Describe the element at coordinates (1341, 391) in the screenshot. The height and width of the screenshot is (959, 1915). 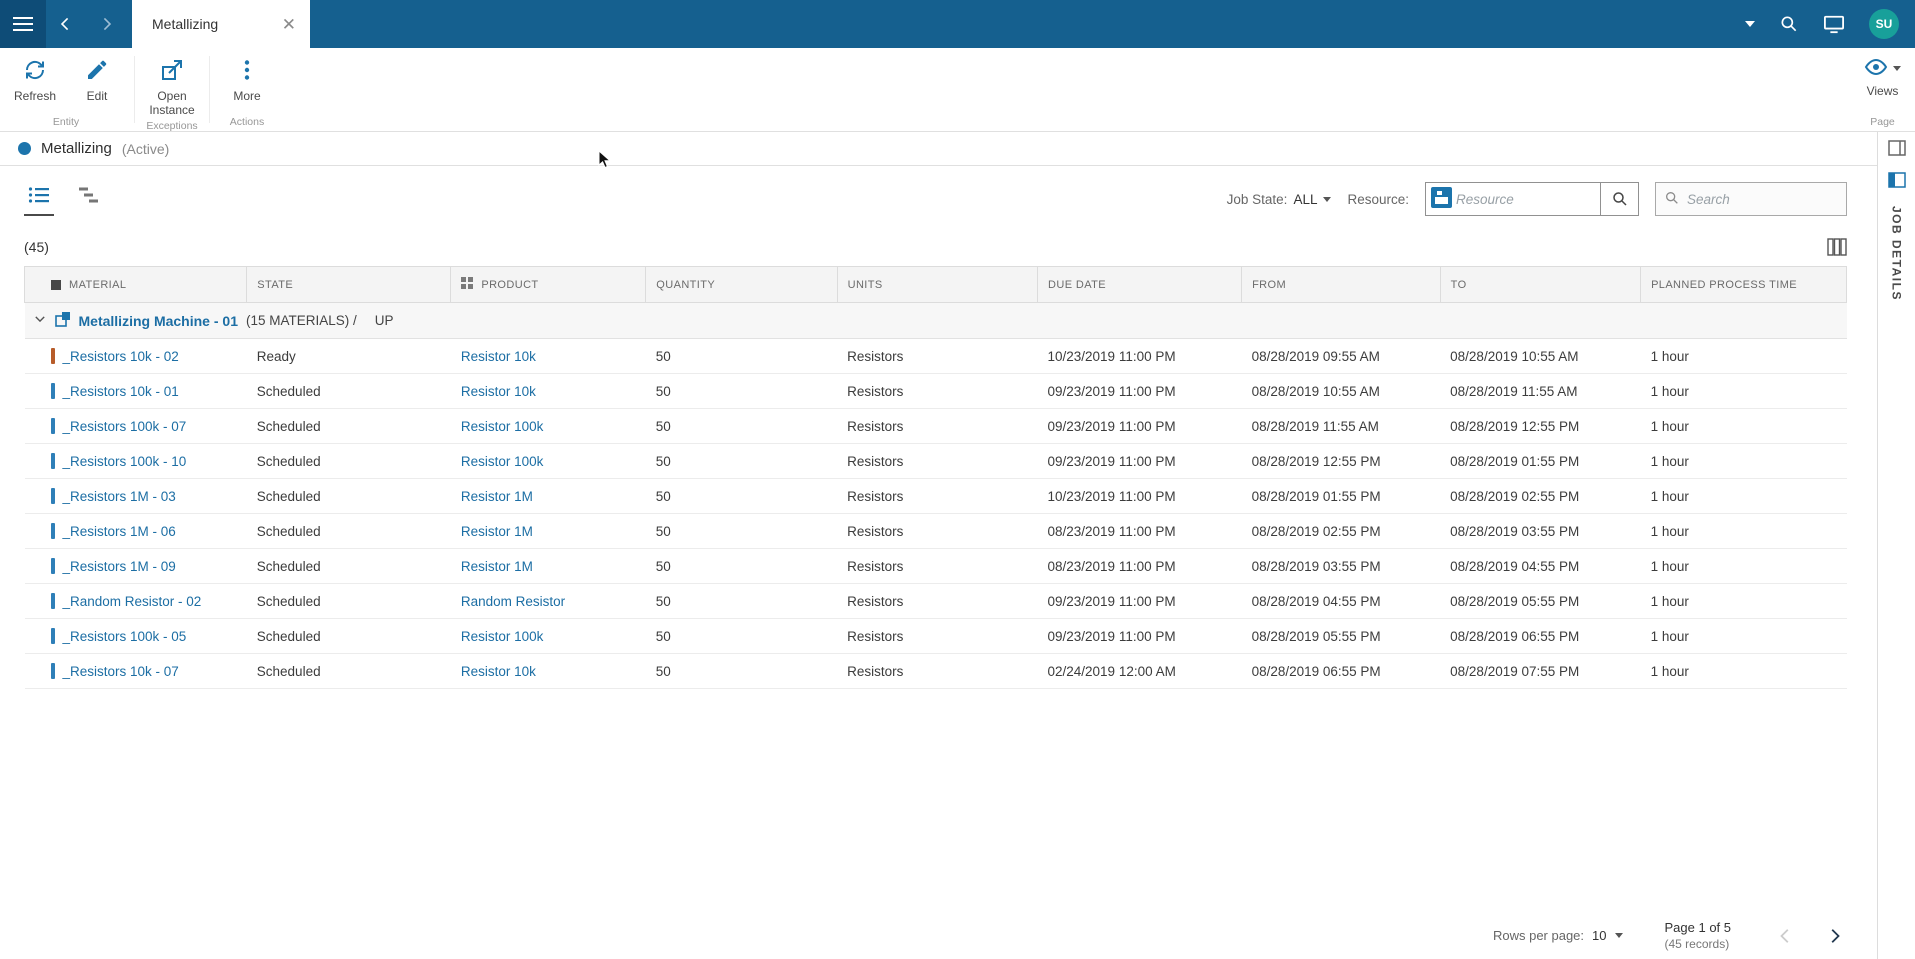
I see `from-cell: 08/28/2019 10:55 AM` at that location.